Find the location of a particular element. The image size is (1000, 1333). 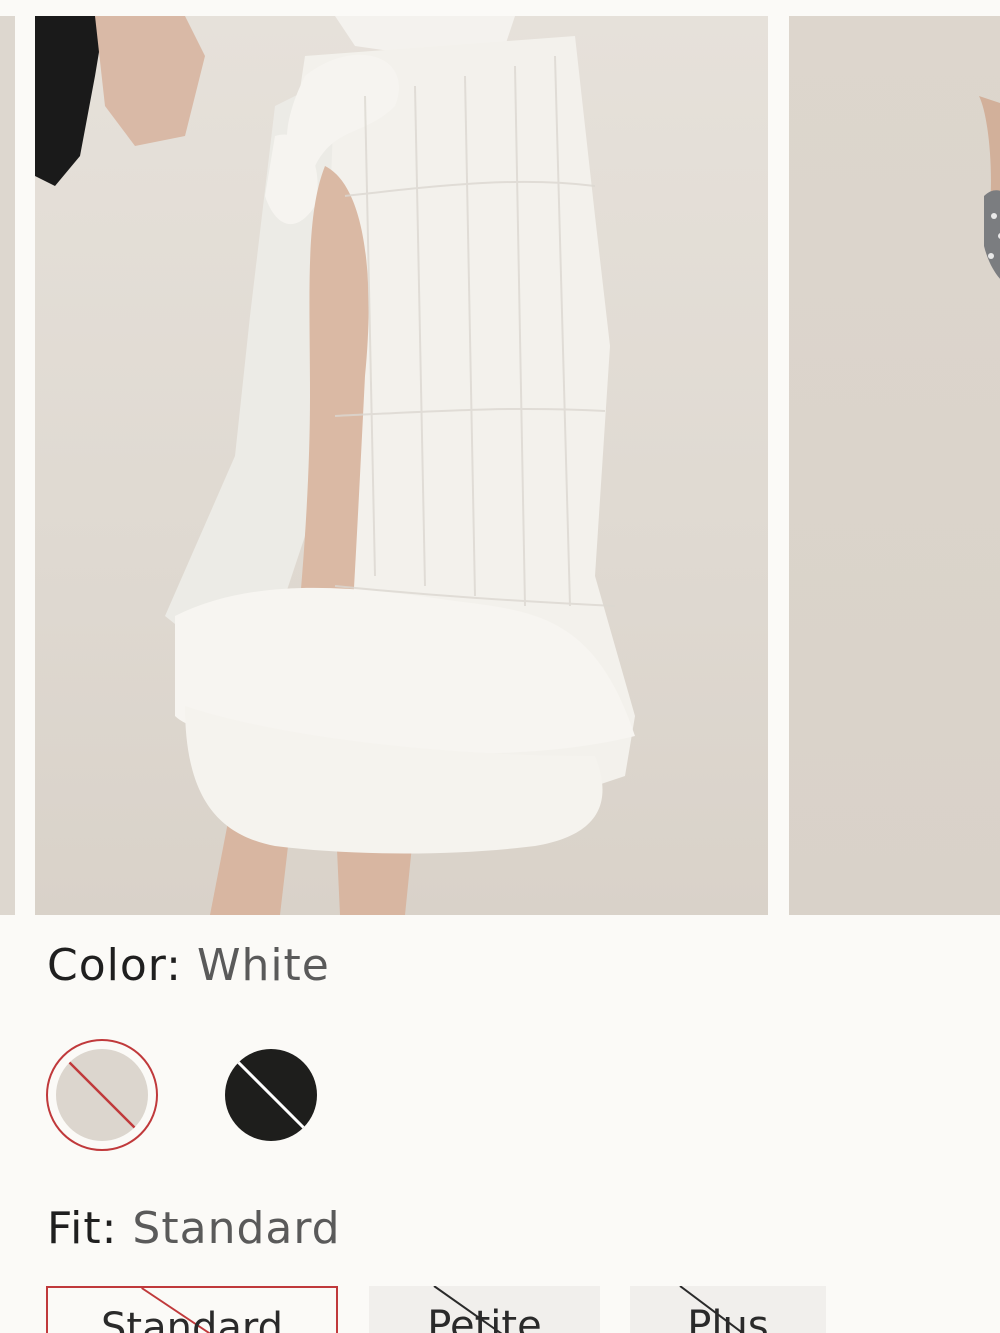

fit-option-petite: Petite is located at coordinates (484, 1309).